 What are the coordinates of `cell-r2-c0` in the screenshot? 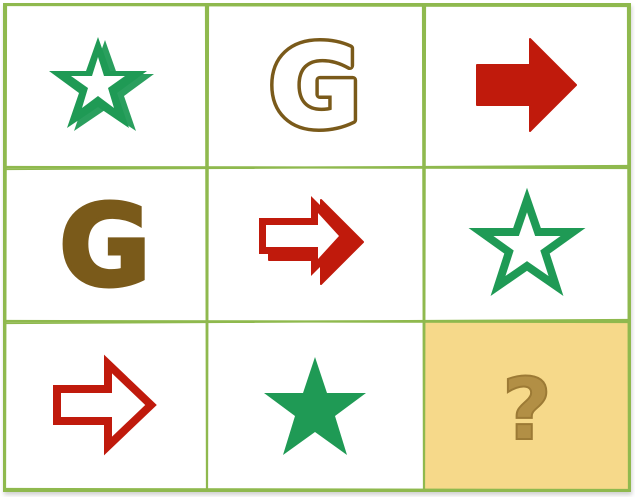 It's located at (104, 406).